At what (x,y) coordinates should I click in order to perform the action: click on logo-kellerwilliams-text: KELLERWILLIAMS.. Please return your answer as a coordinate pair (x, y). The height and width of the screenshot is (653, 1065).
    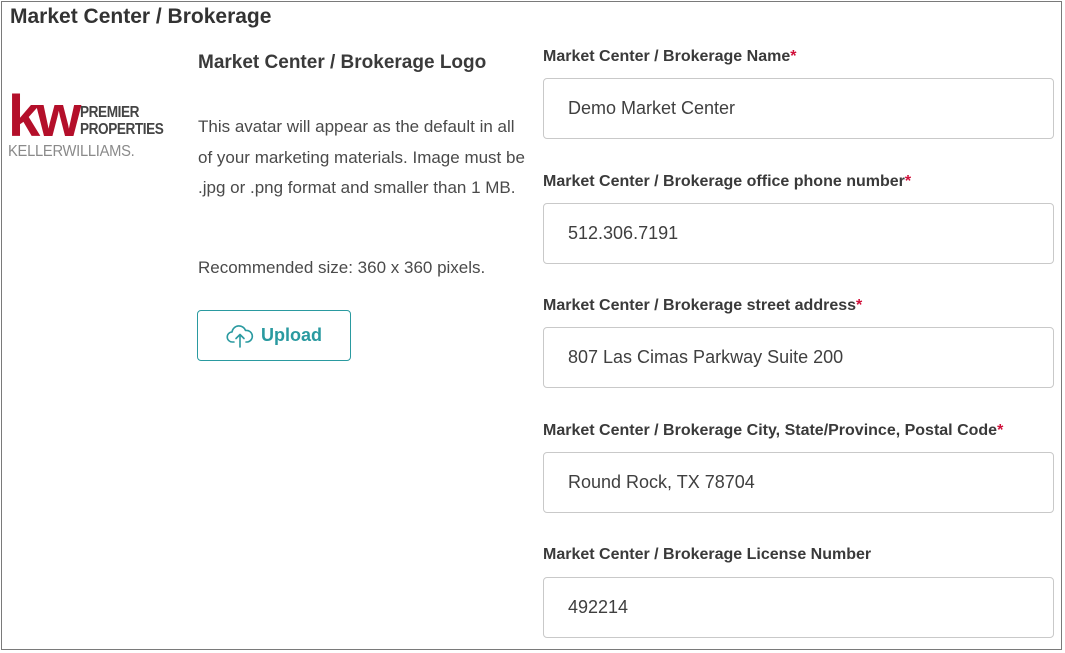
    Looking at the image, I should click on (71, 151).